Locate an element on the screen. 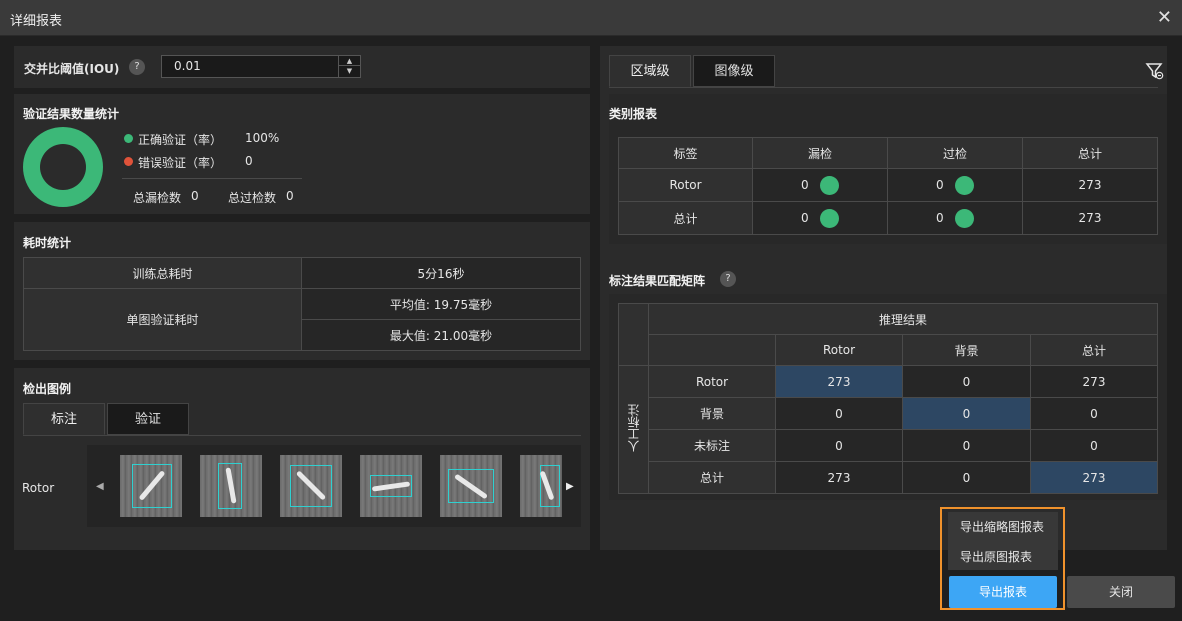 The width and height of the screenshot is (1182, 621). side-header-text: 人工标注 is located at coordinates (634, 428).